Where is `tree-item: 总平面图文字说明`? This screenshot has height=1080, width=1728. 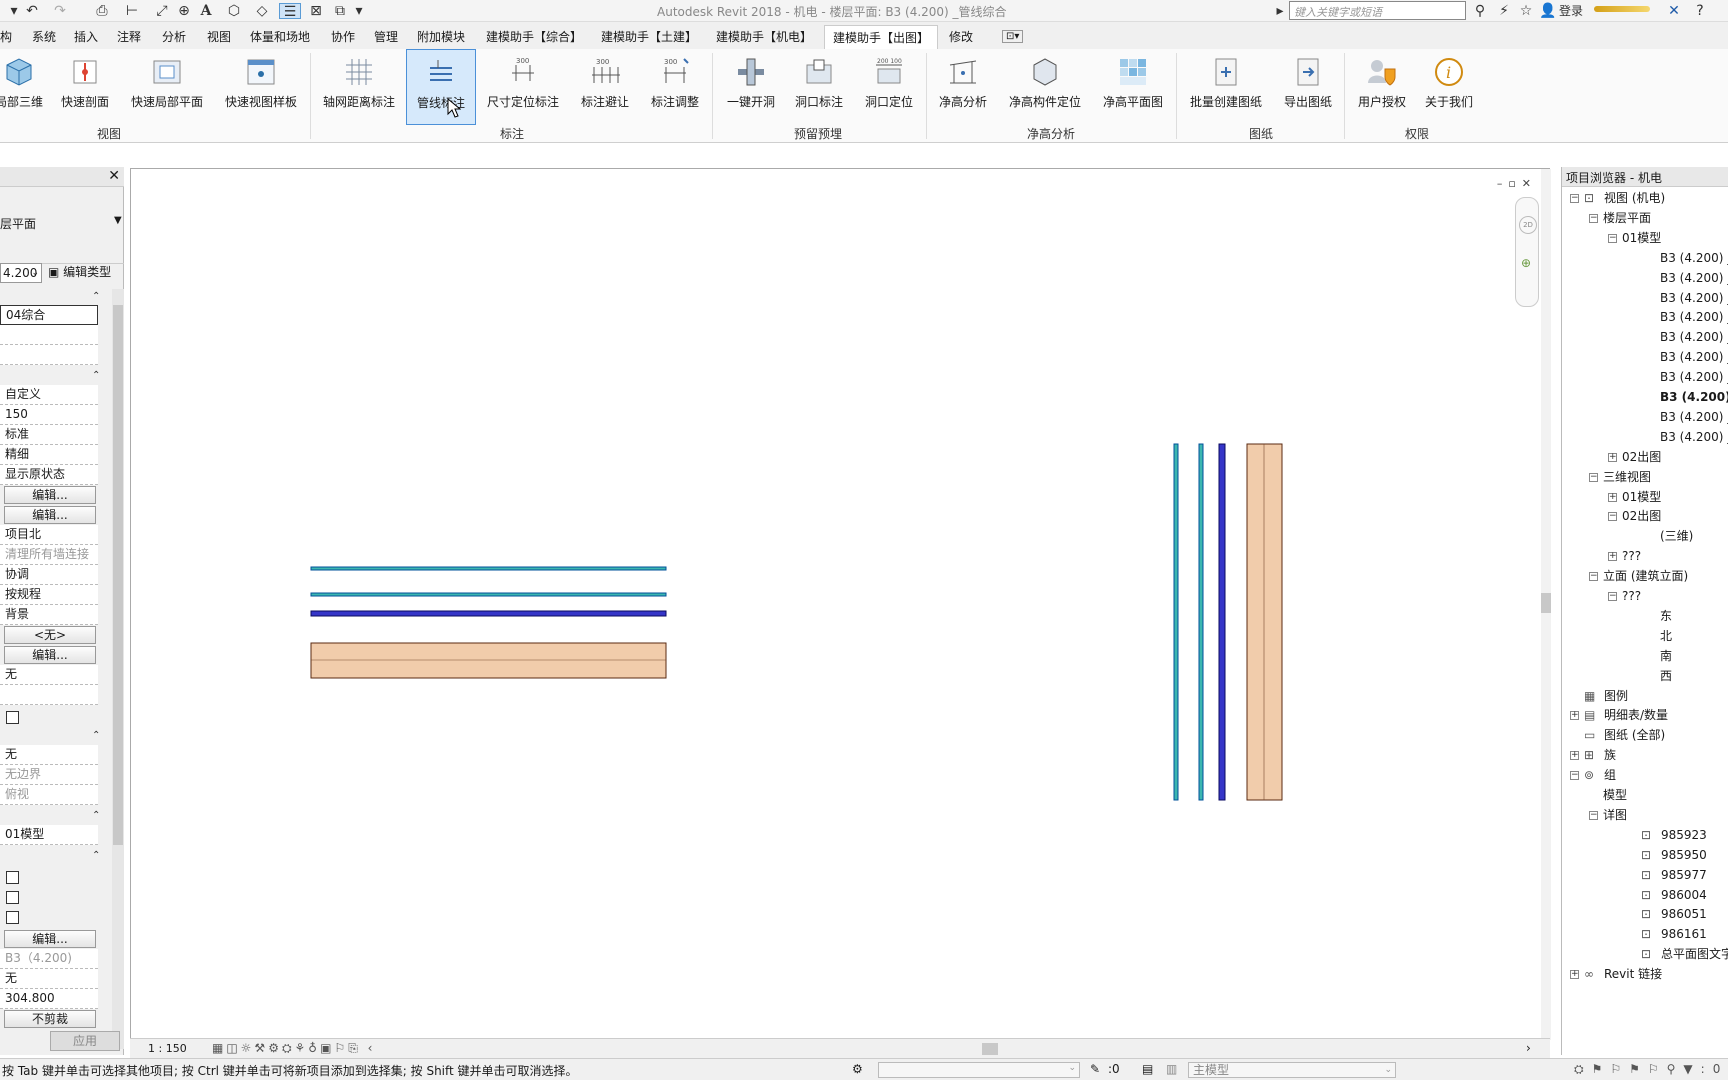
tree-item: 总平面图文字说明 is located at coordinates (1694, 954).